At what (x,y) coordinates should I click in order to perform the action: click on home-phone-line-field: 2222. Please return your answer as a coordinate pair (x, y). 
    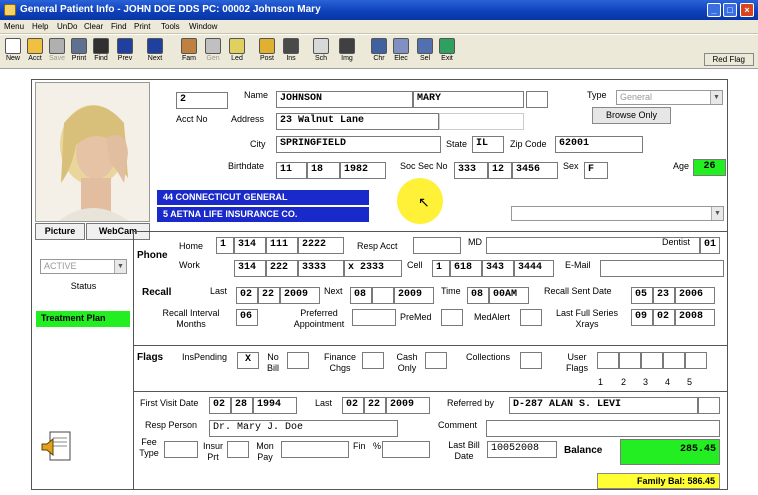
    Looking at the image, I should click on (321, 245).